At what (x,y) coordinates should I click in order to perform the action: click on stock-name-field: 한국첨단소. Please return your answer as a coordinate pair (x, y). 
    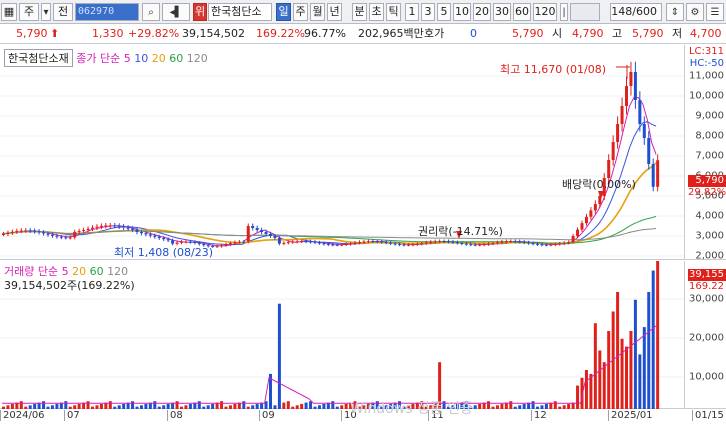
    Looking at the image, I should click on (240, 12).